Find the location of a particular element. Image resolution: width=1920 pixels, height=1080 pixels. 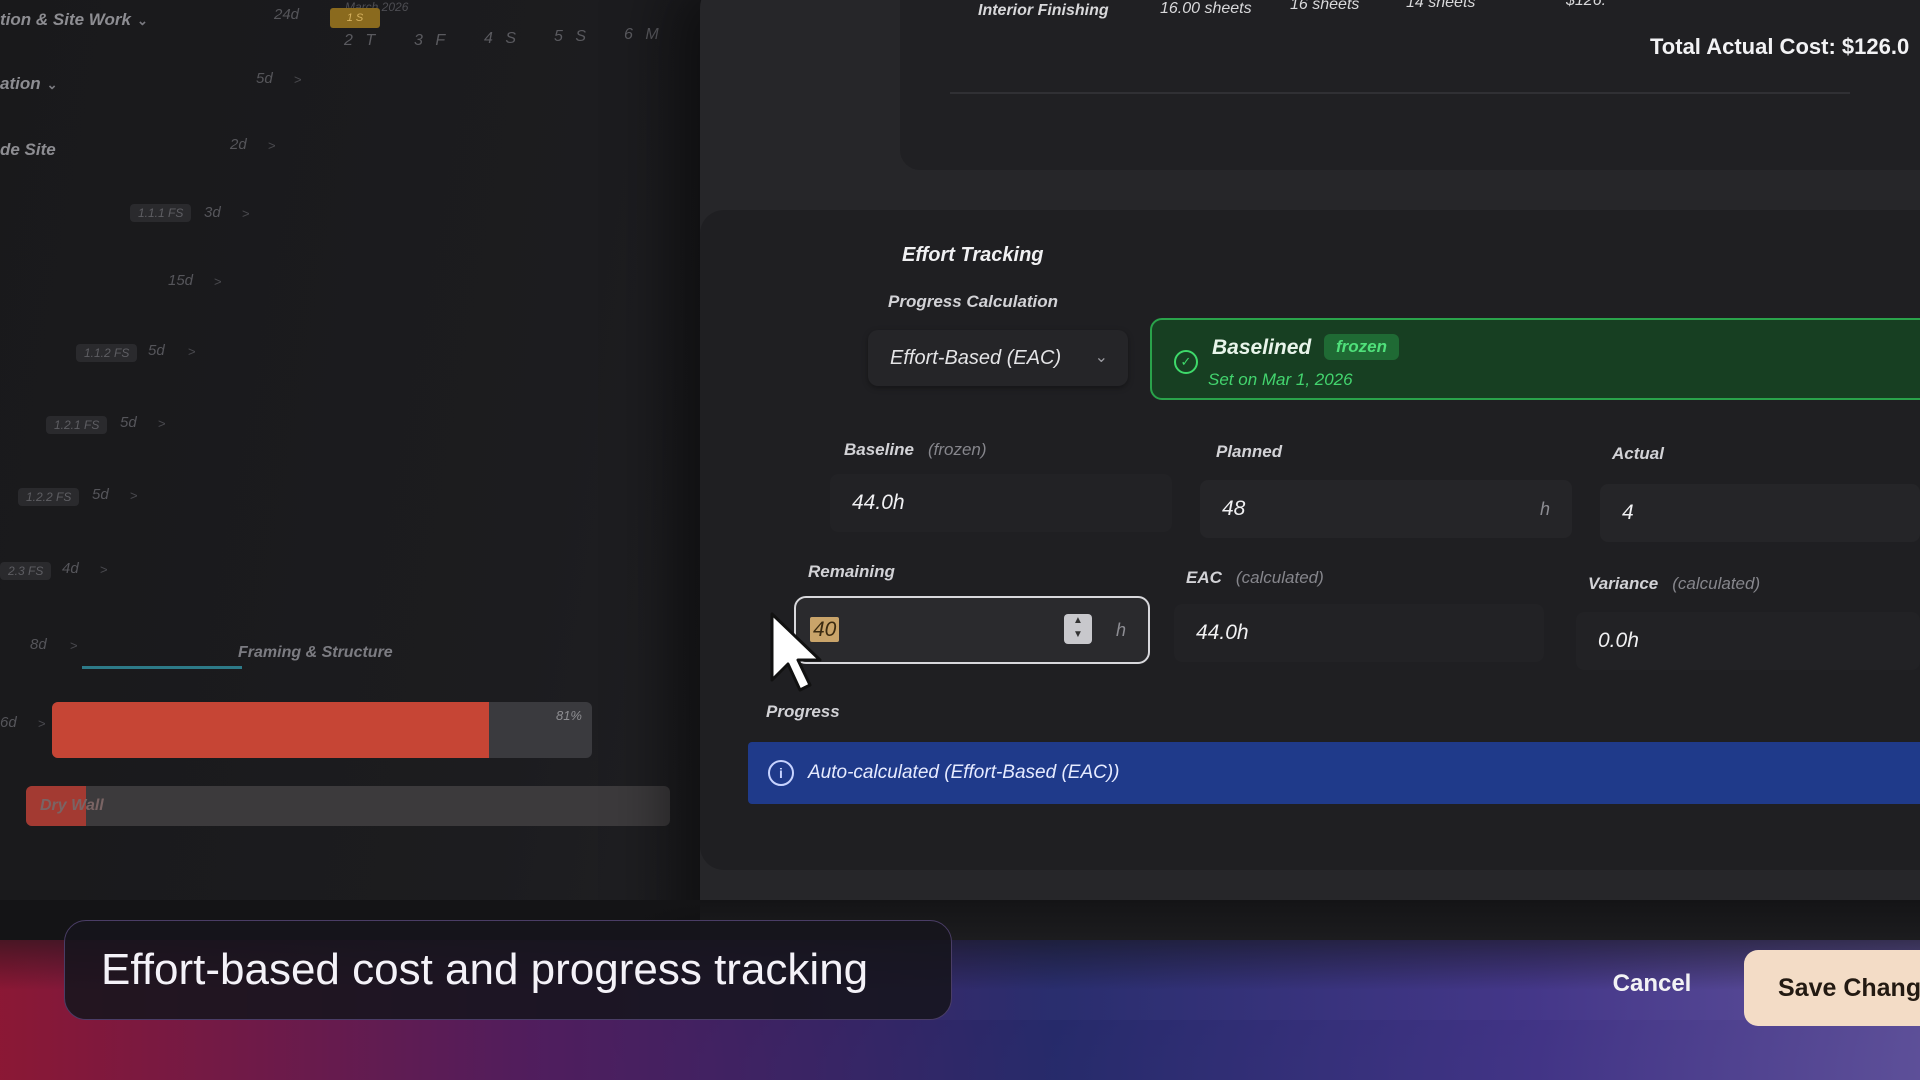

gantt-today-marker: 1 S is located at coordinates (355, 18).